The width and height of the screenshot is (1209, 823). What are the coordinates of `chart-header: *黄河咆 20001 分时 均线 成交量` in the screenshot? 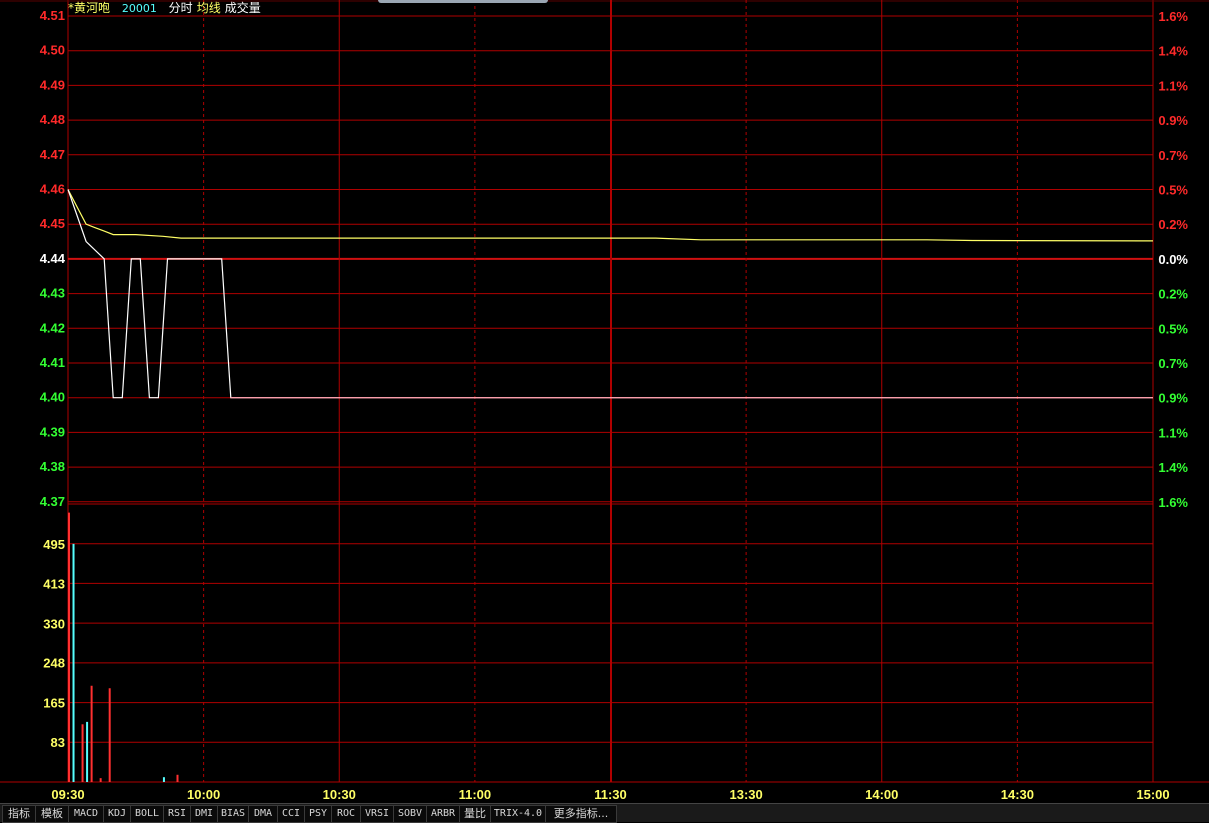 It's located at (168, 8).